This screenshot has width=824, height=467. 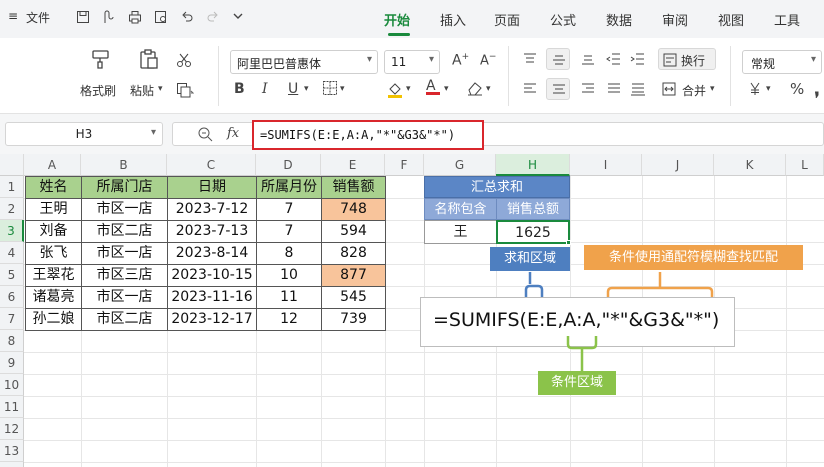 What do you see at coordinates (52, 165) in the screenshot?
I see `column-header-A: A` at bounding box center [52, 165].